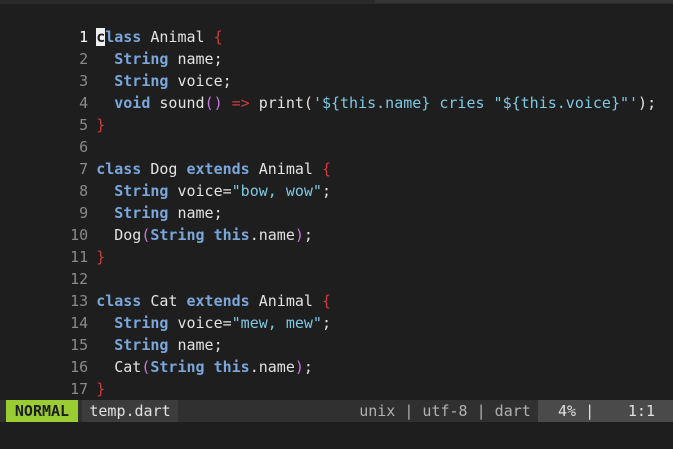  What do you see at coordinates (336, 399) in the screenshot?
I see `code-line: 18` at bounding box center [336, 399].